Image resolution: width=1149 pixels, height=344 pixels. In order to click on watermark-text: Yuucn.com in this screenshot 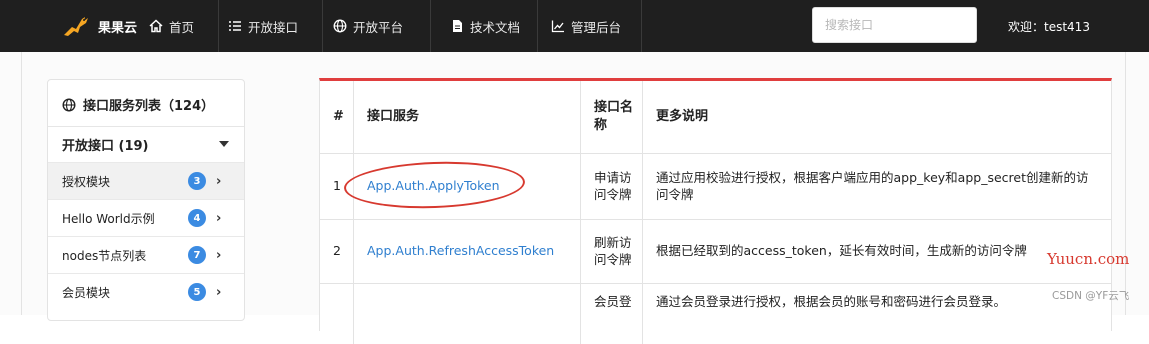, I will do `click(1088, 259)`.